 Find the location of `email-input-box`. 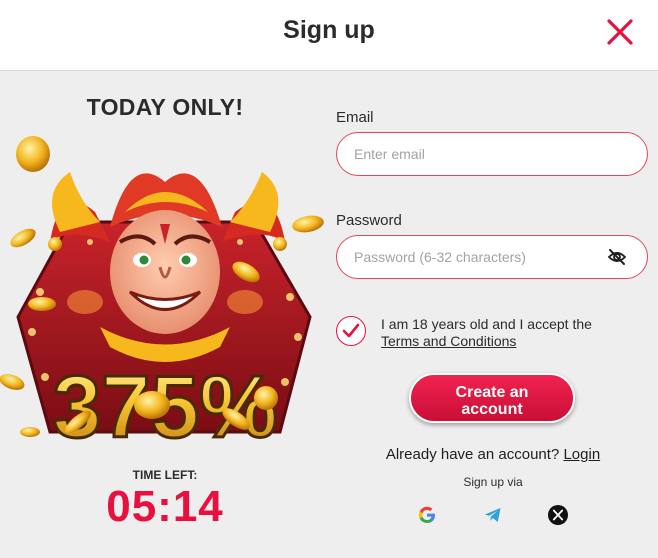

email-input-box is located at coordinates (492, 154).